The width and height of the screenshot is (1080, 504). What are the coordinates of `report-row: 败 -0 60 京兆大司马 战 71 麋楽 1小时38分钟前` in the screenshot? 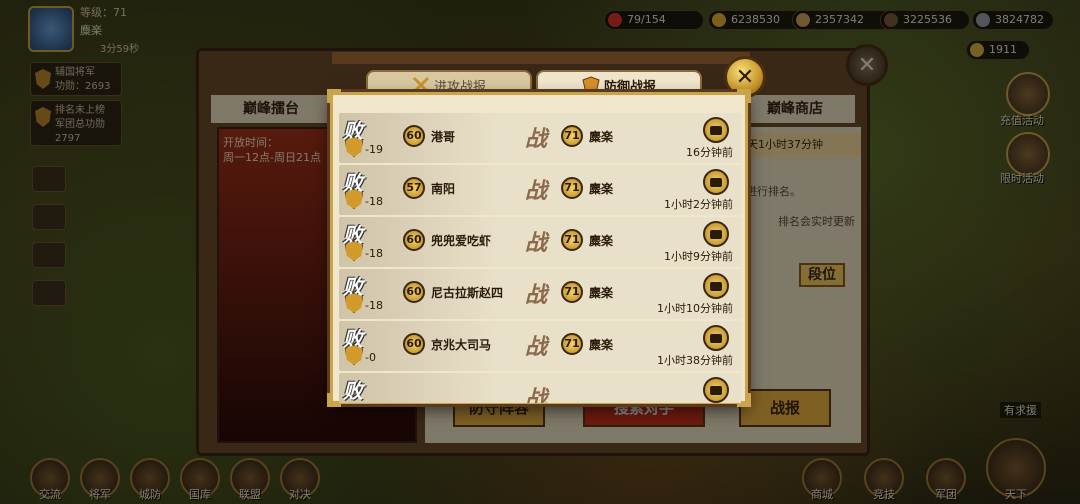 It's located at (540, 346).